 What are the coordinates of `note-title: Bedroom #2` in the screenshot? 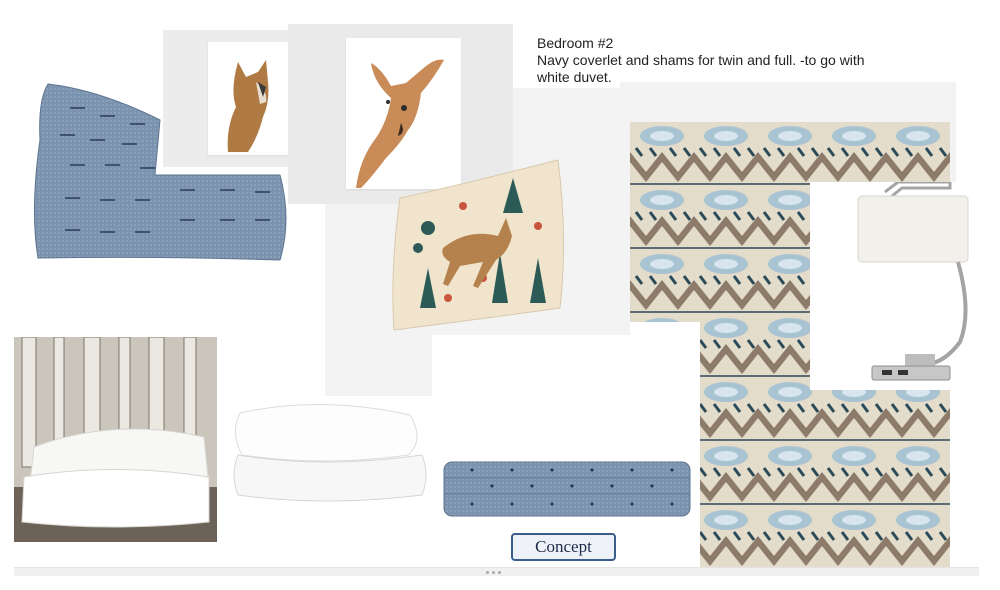 It's located at (575, 43).